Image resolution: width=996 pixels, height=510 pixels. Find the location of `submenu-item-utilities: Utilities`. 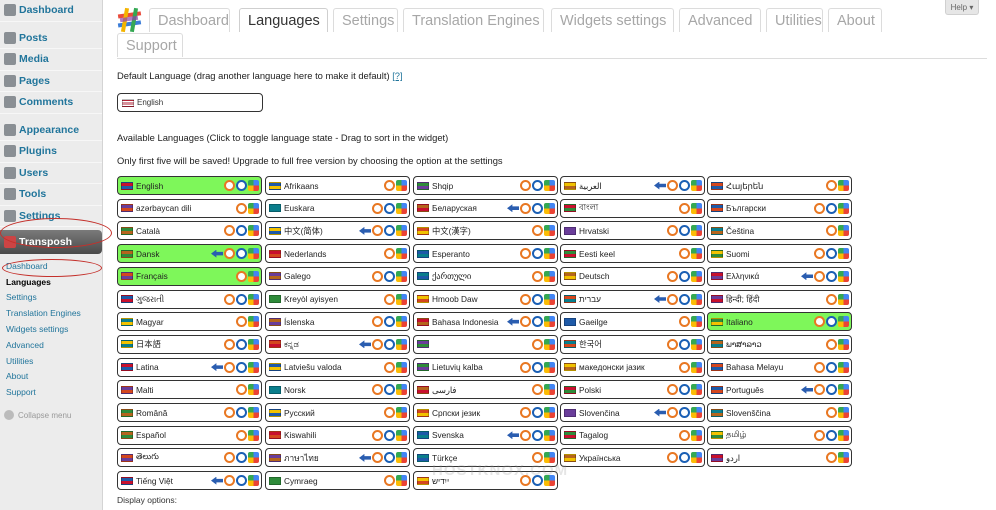

submenu-item-utilities: Utilities is located at coordinates (51, 361).